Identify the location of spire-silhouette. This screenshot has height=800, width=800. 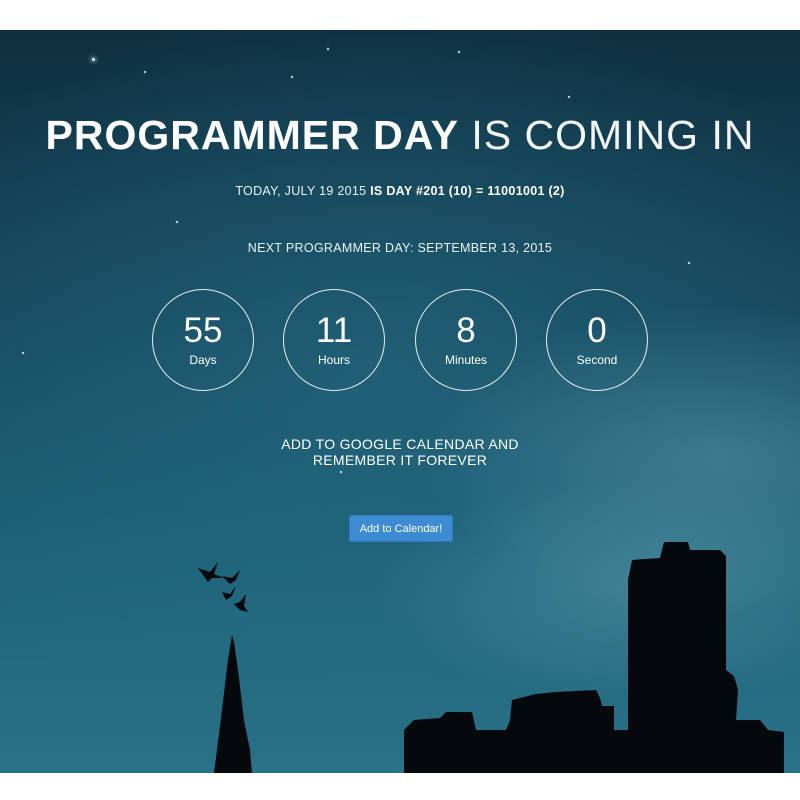
(233, 704).